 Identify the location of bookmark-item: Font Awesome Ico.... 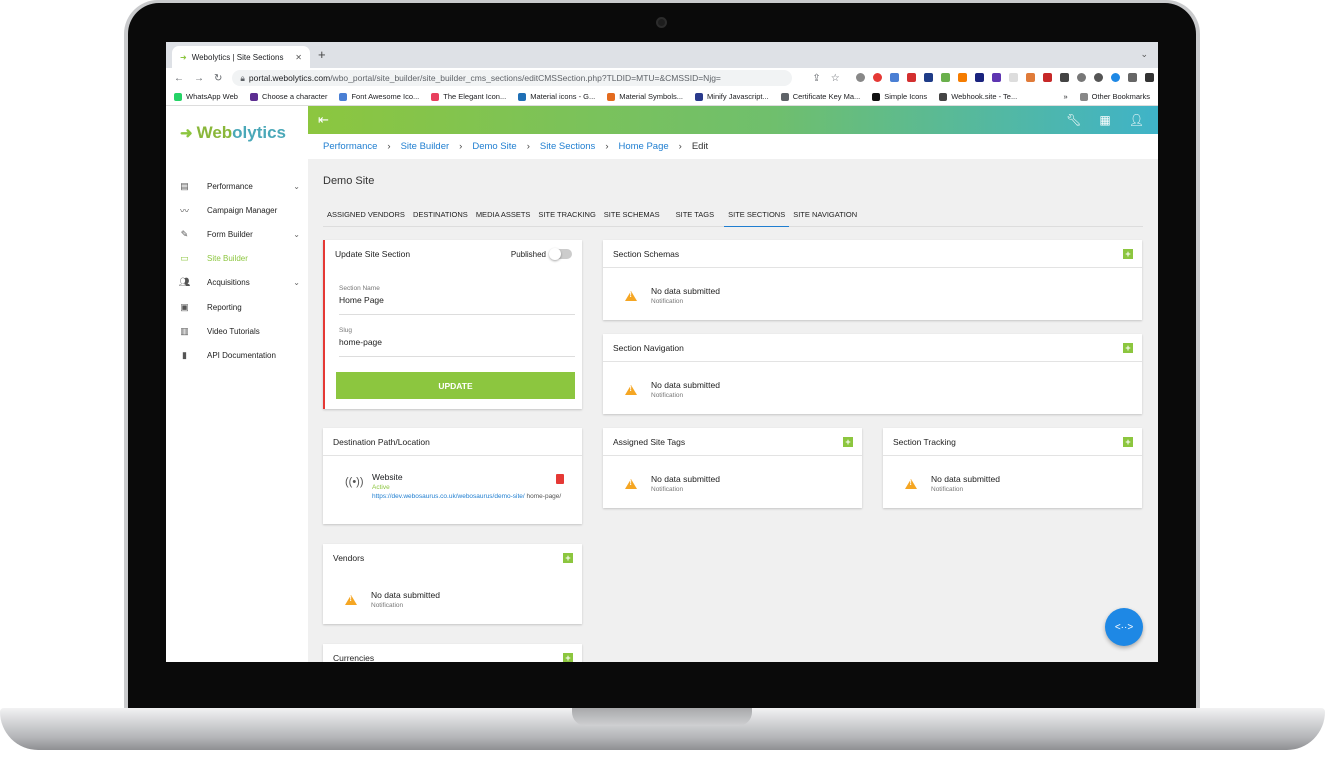
(379, 96).